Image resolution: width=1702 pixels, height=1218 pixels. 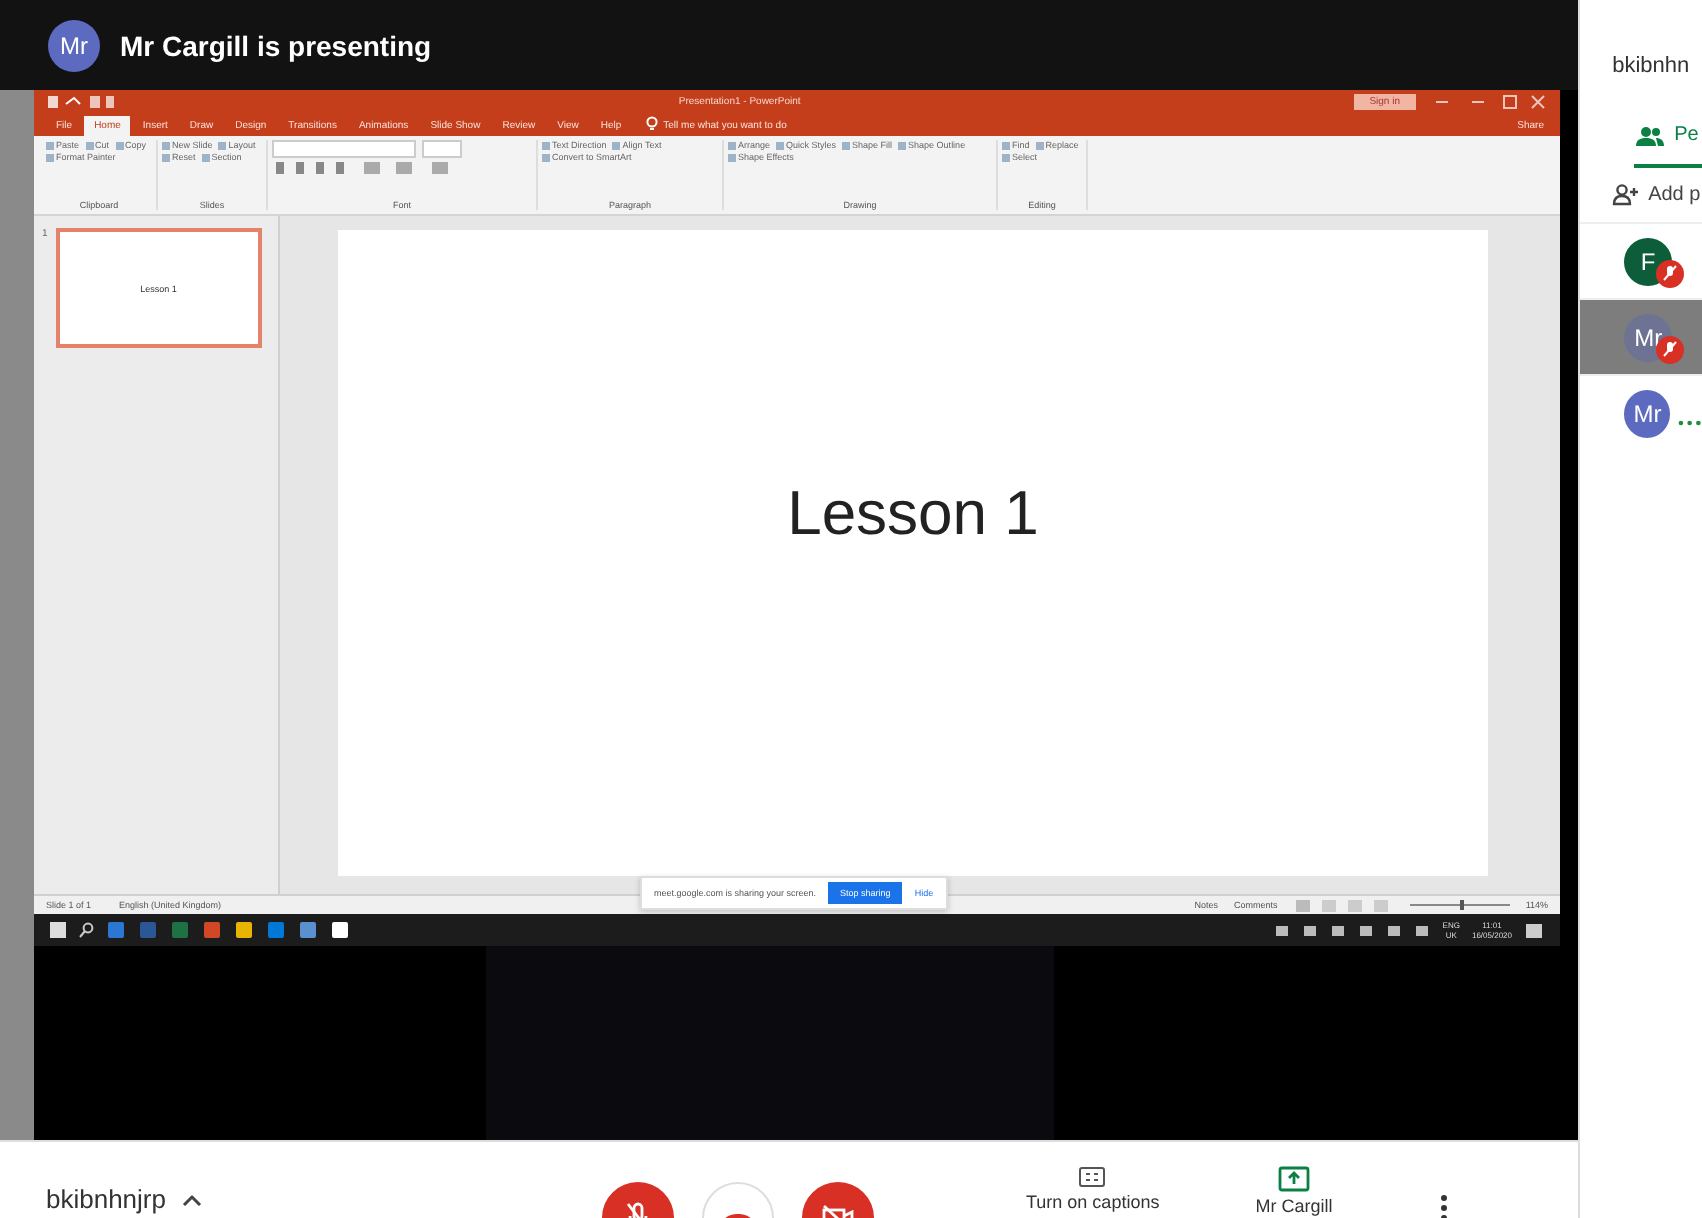 What do you see at coordinates (1626, 195) in the screenshot?
I see `add-person-icon` at bounding box center [1626, 195].